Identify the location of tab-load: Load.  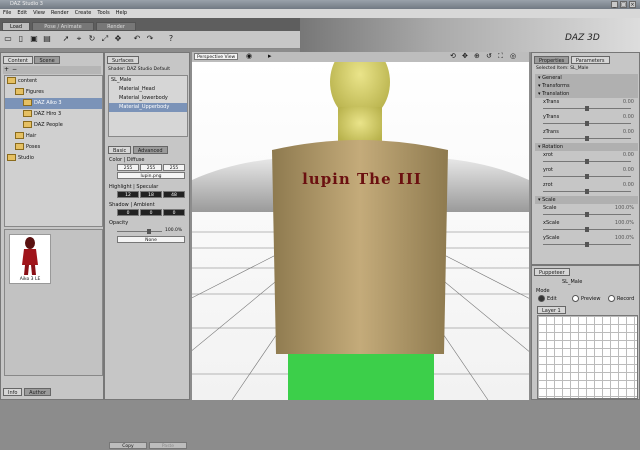
(16, 26).